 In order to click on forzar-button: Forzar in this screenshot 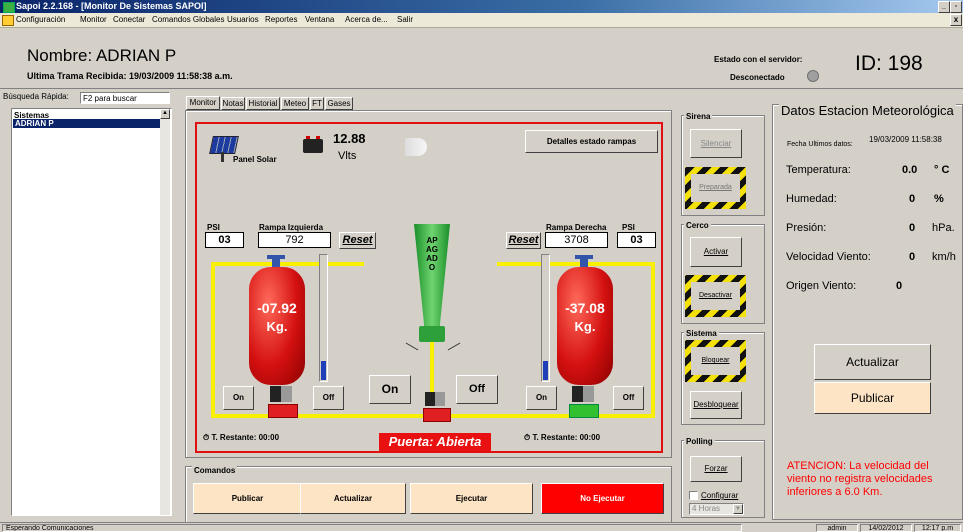, I will do `click(716, 469)`.